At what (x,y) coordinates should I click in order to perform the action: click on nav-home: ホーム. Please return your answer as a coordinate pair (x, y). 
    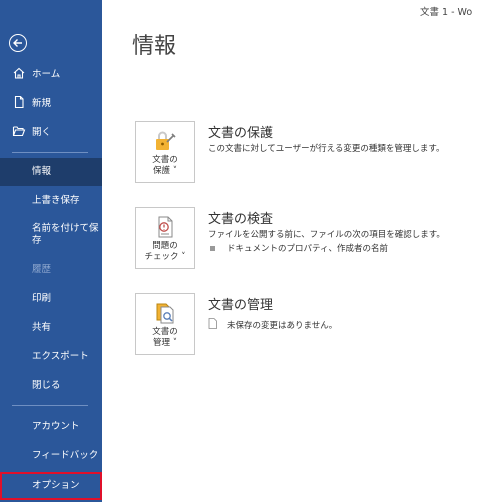
    Looking at the image, I should click on (51, 73).